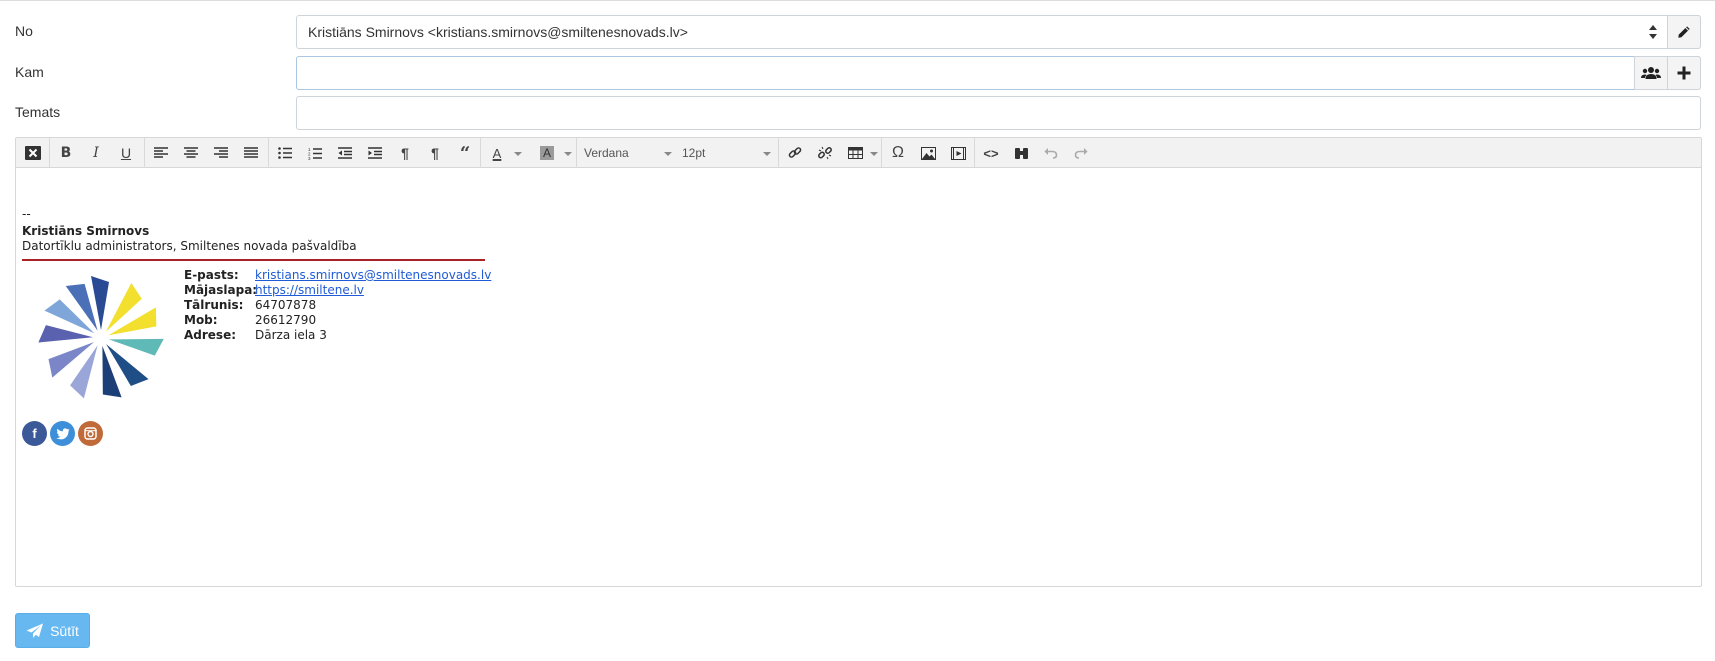 The height and width of the screenshot is (661, 1715). I want to click on clear-formatting-button, so click(33, 153).